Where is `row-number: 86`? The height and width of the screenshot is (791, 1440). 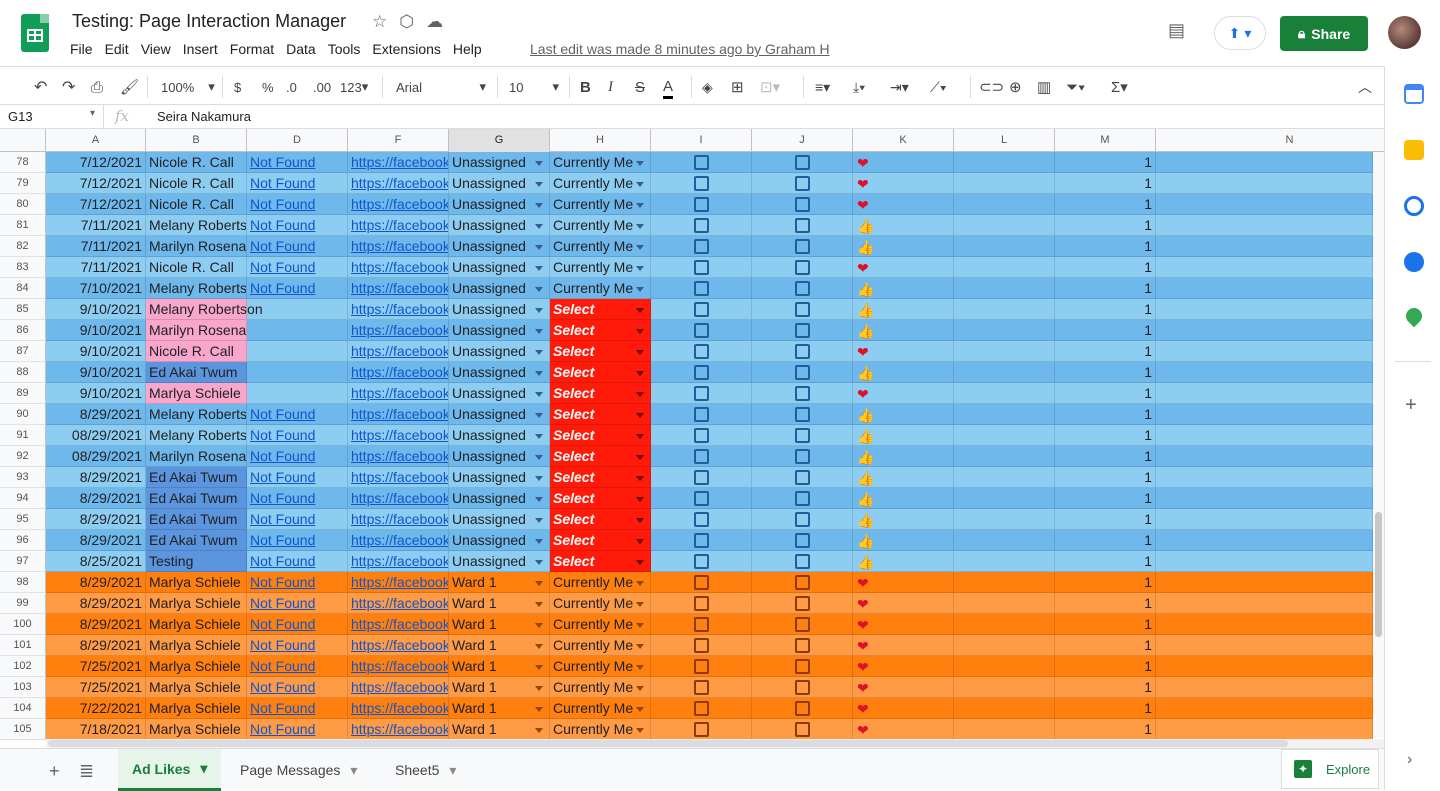 row-number: 86 is located at coordinates (23, 330).